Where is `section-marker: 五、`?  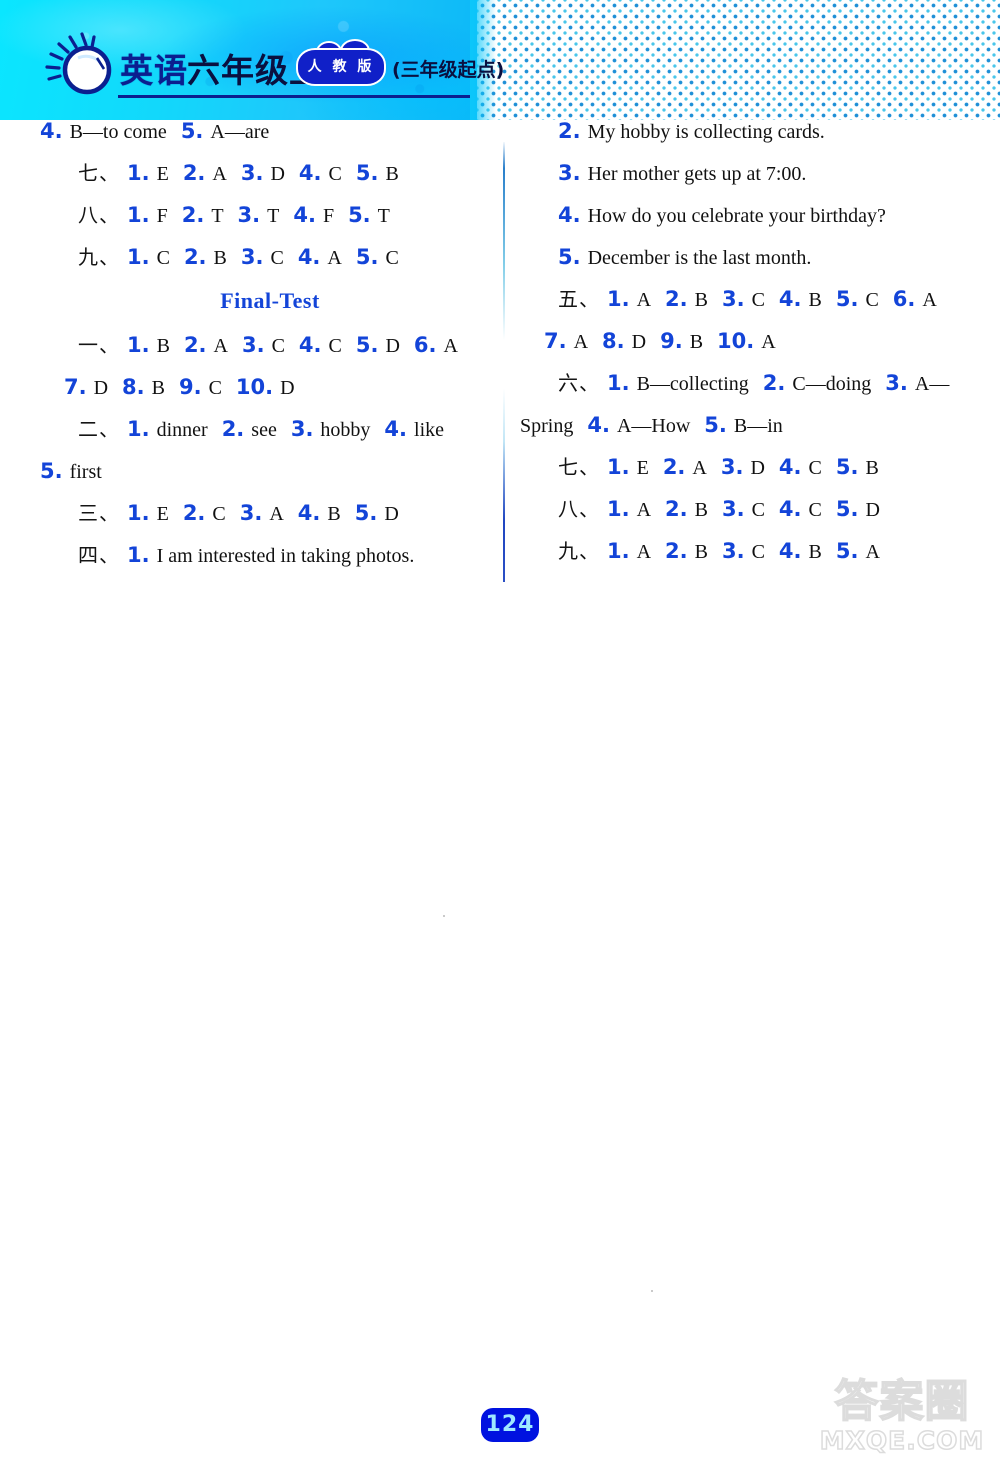
section-marker: 五、 is located at coordinates (579, 299).